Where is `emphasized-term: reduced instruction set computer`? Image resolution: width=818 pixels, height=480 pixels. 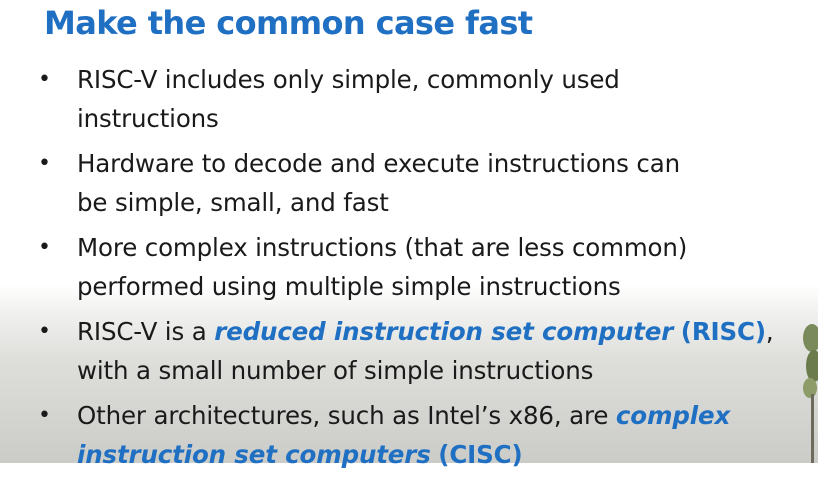 emphasized-term: reduced instruction set computer is located at coordinates (444, 331).